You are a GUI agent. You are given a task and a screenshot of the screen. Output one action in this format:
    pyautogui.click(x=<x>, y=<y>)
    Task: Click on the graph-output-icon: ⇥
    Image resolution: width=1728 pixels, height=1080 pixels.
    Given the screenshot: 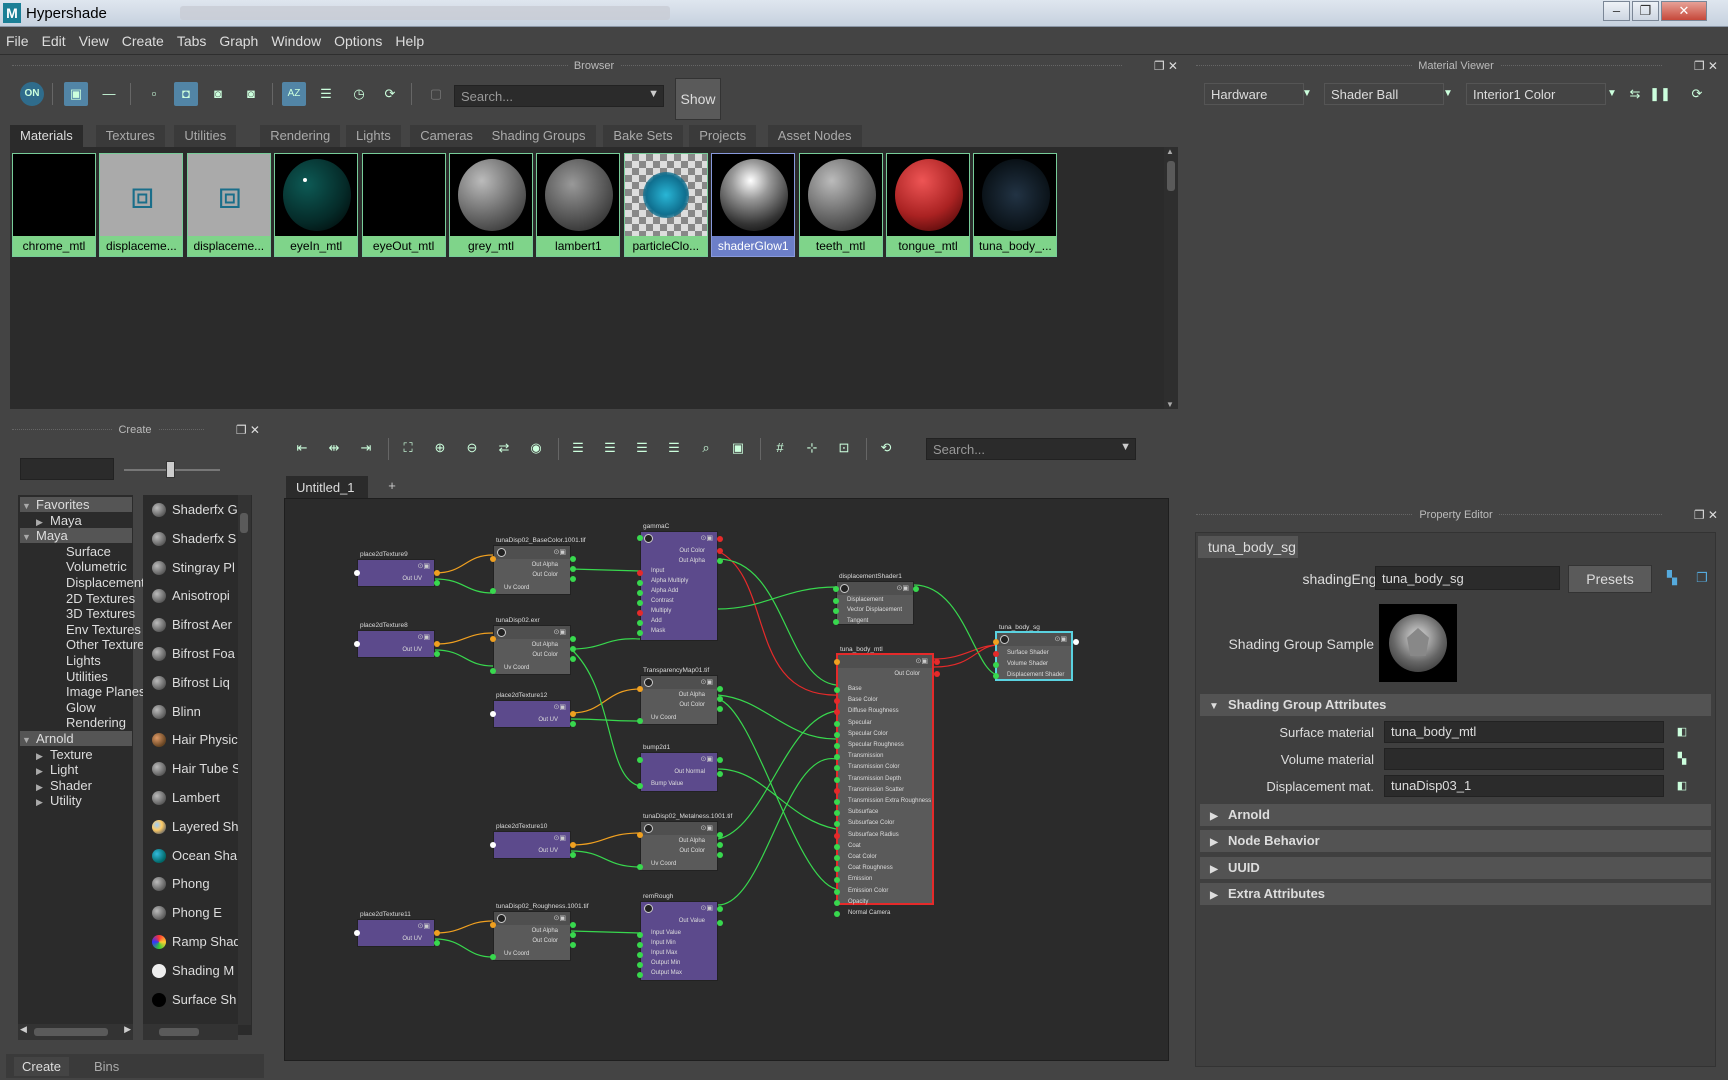 What is the action you would take?
    pyautogui.click(x=366, y=448)
    